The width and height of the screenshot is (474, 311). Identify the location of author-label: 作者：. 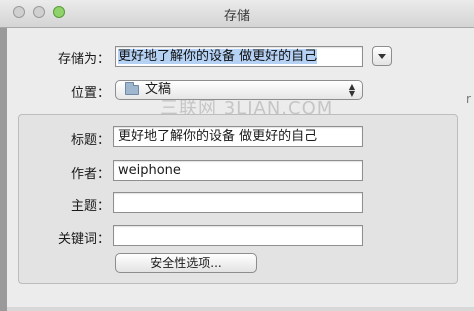
(90, 174).